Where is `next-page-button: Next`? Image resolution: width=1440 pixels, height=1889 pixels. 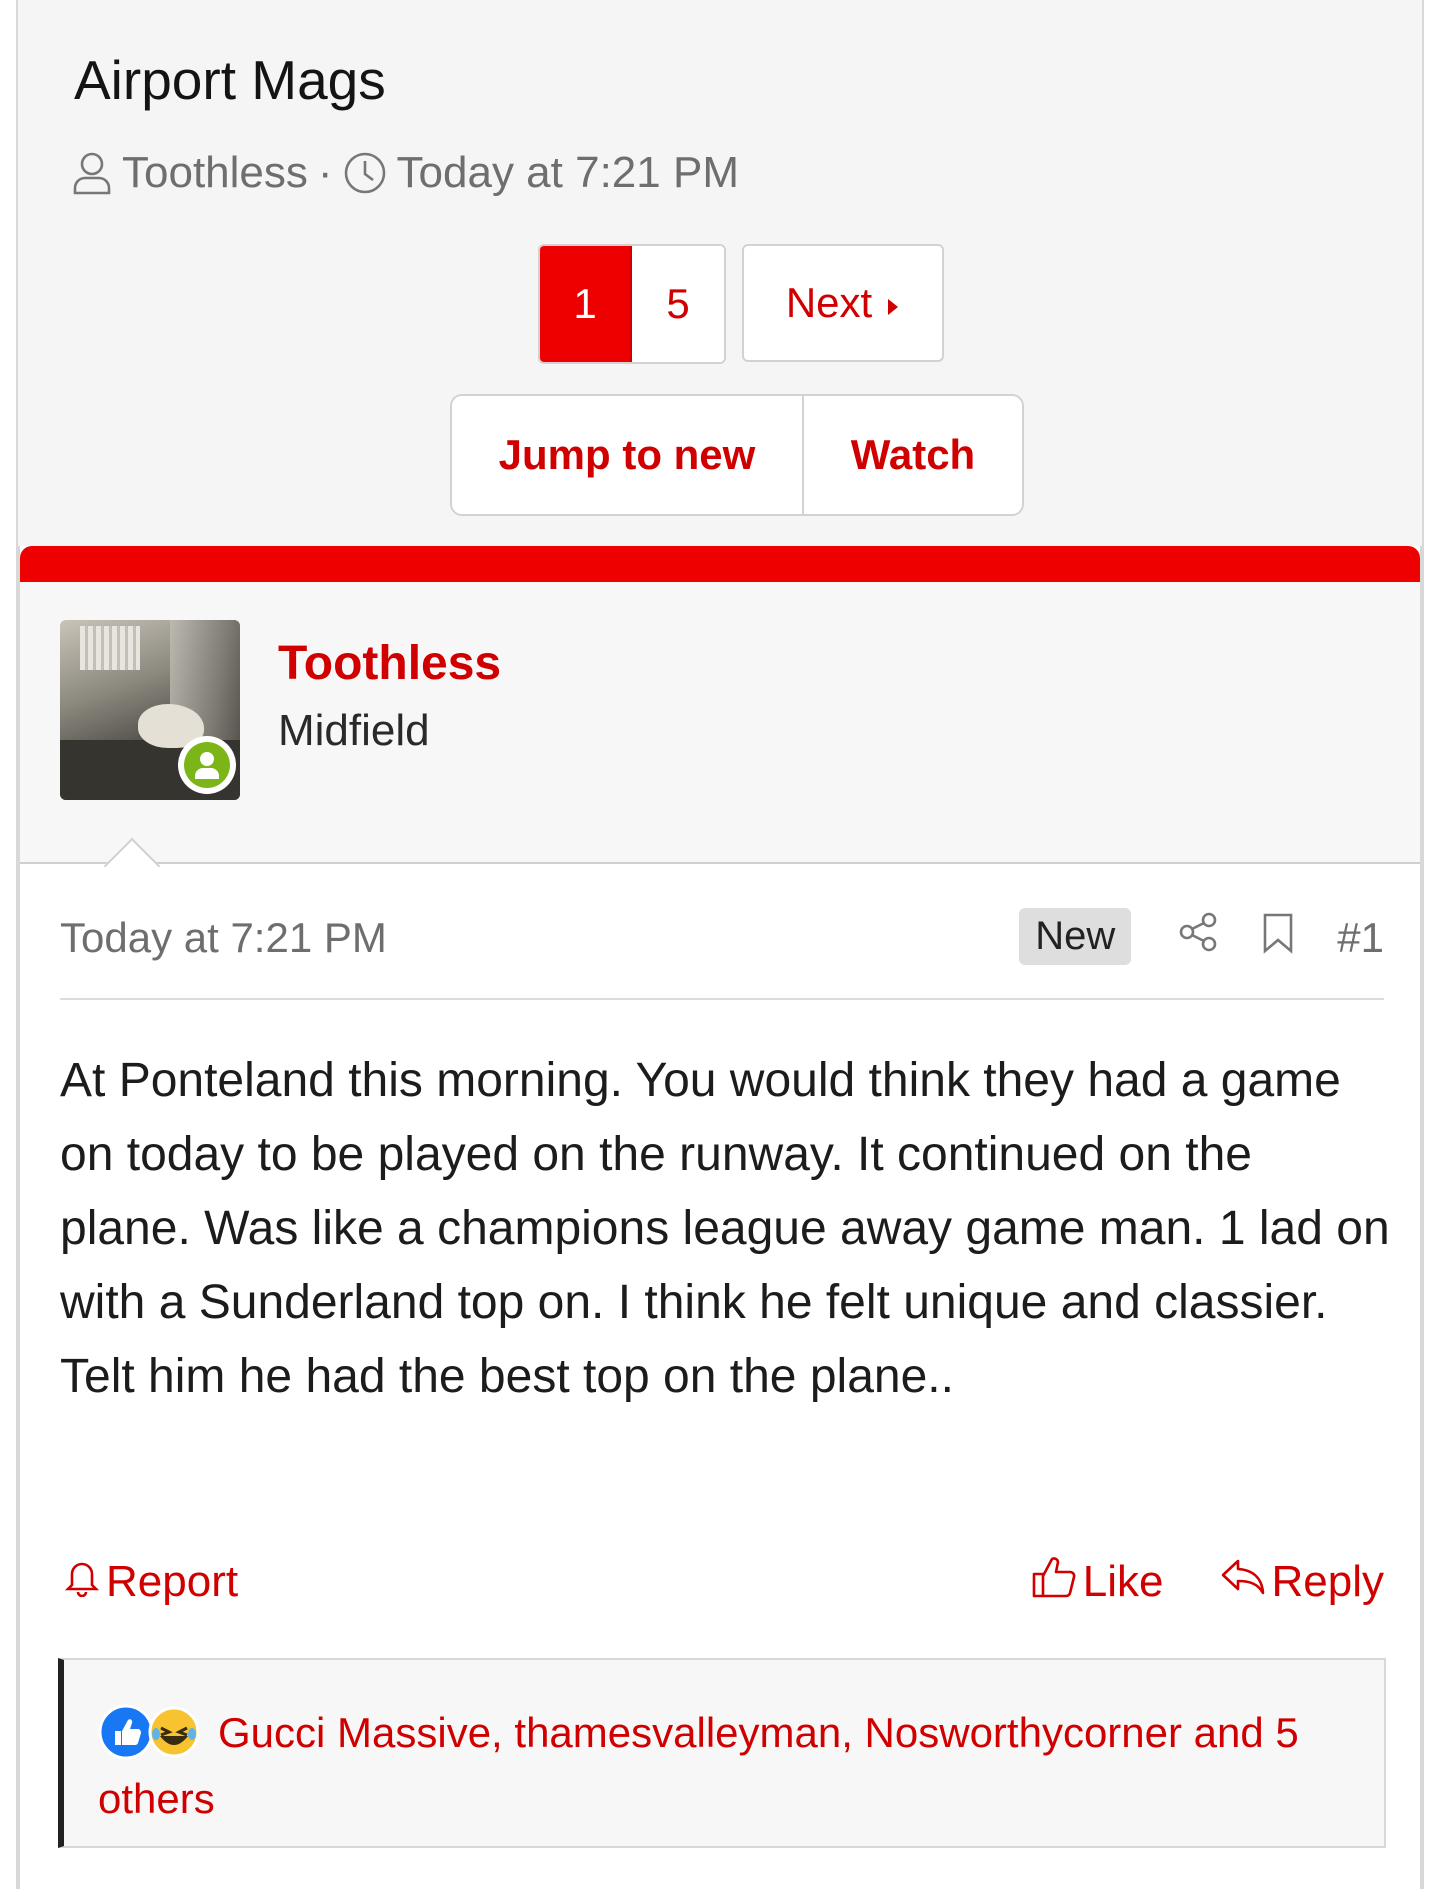 next-page-button: Next is located at coordinates (843, 303).